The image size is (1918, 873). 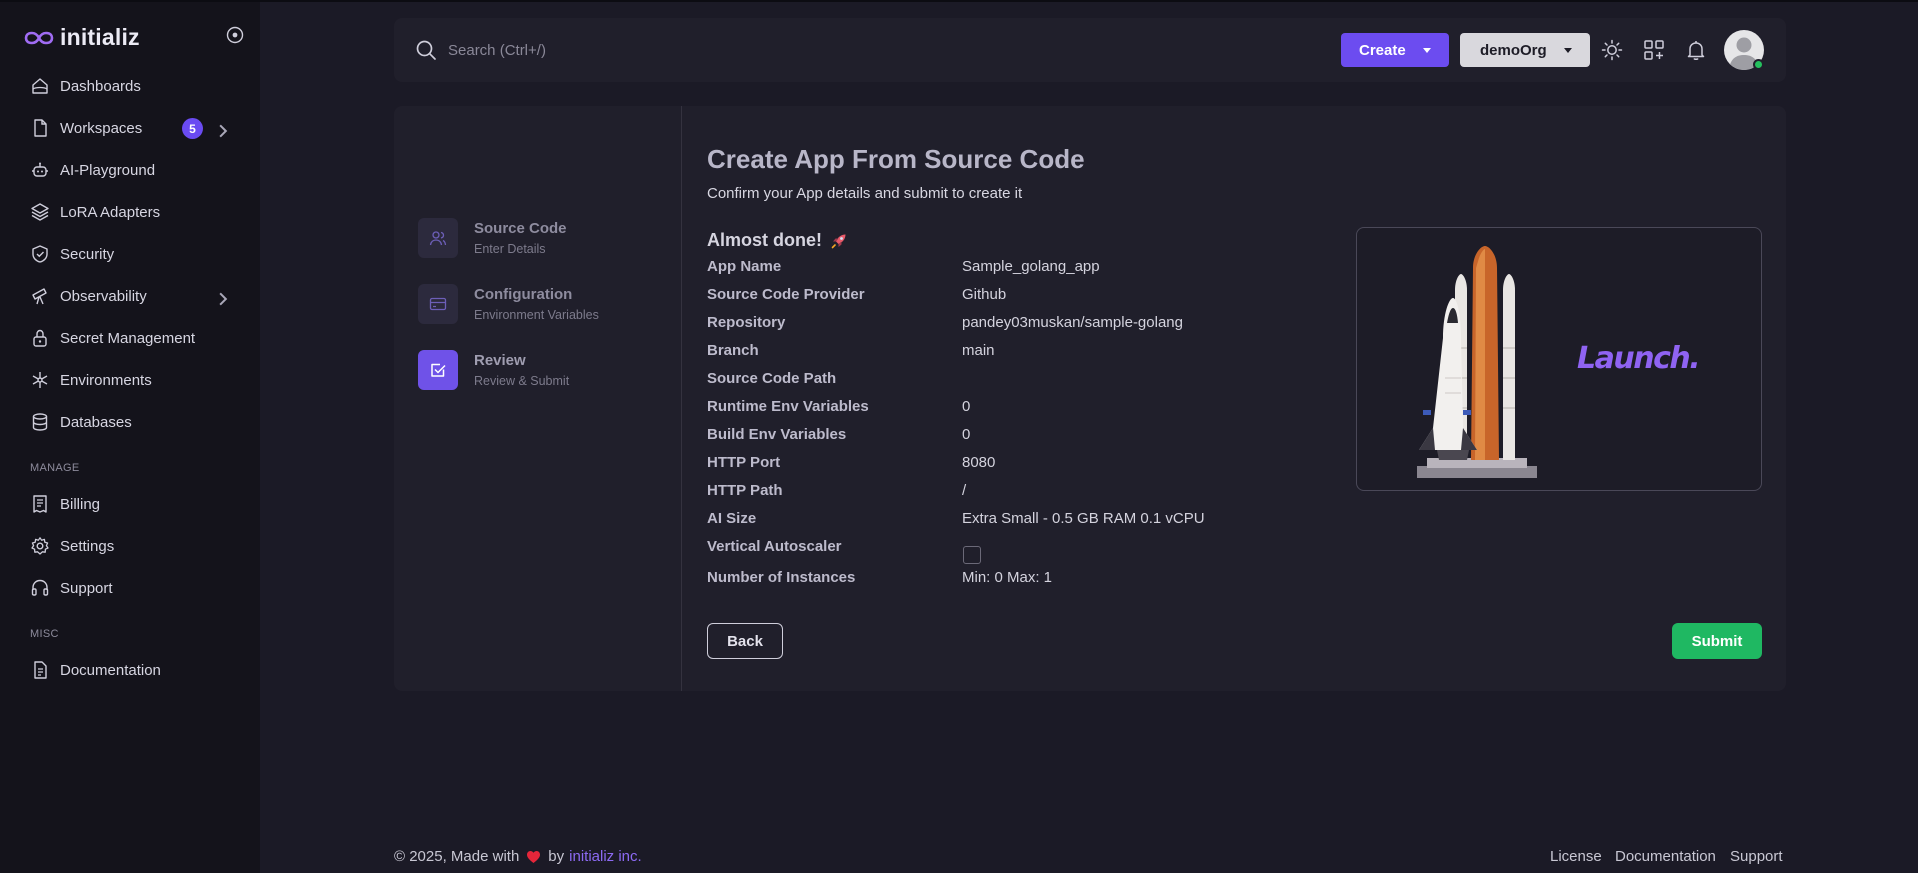 I want to click on sidebar-item-label: Observability, so click(x=103, y=296).